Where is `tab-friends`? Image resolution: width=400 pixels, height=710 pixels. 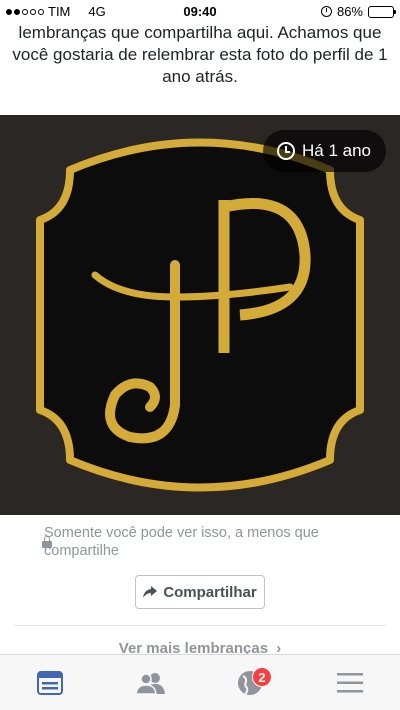
tab-friends is located at coordinates (150, 682).